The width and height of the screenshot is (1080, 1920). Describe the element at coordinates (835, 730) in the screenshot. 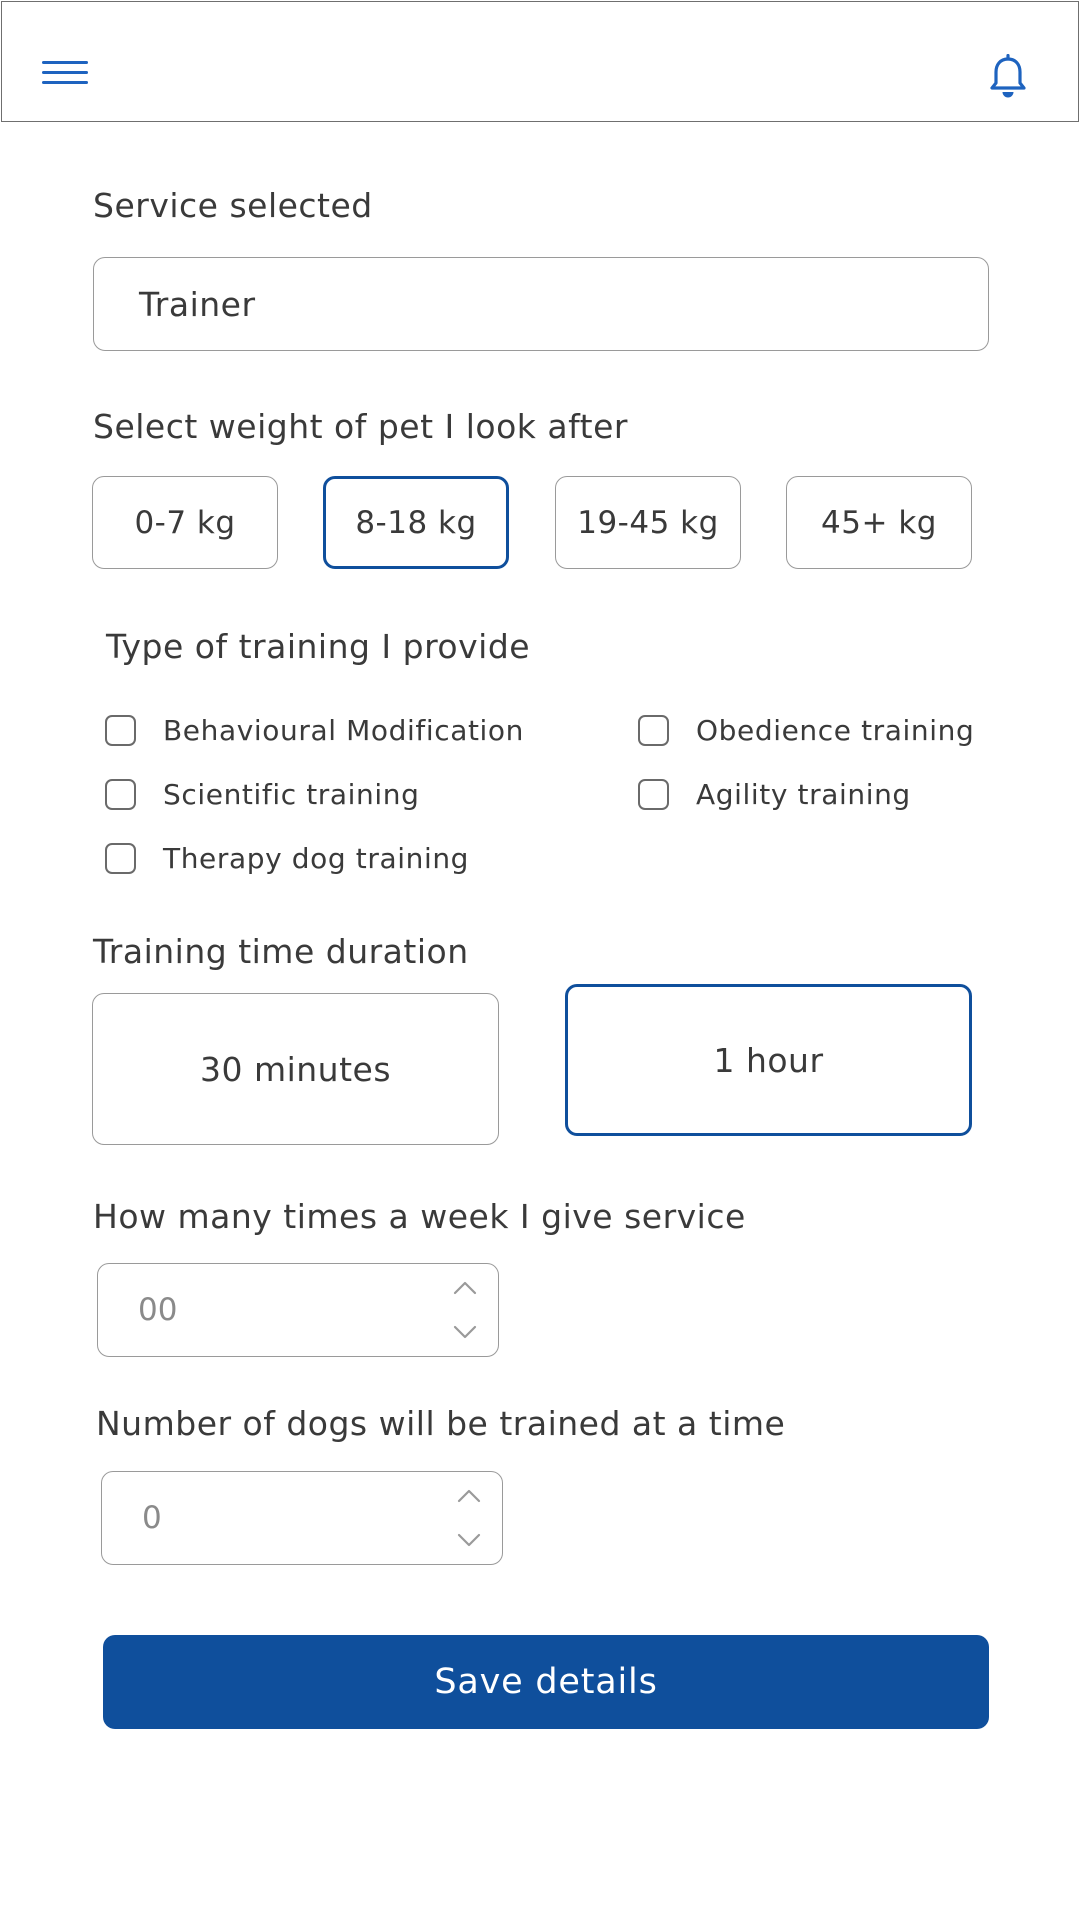

I see `checkbox-label: Obedience training` at that location.